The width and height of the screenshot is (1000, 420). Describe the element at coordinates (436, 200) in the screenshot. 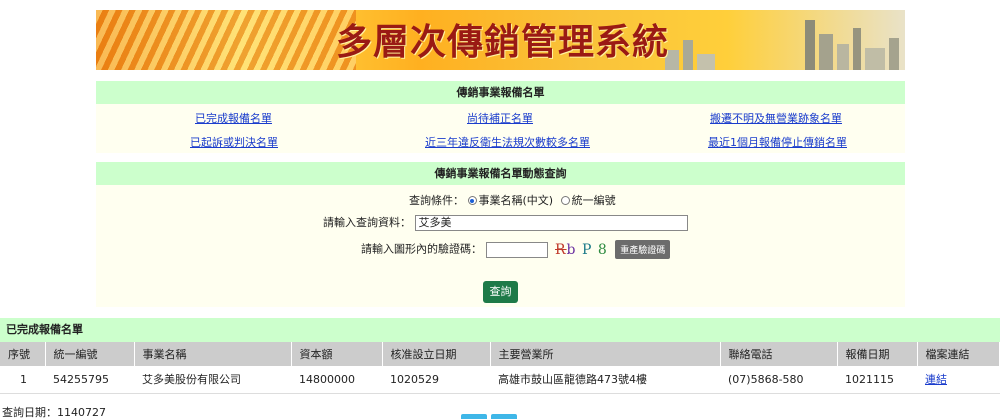

I see `condition-label: 查詢條件：` at that location.